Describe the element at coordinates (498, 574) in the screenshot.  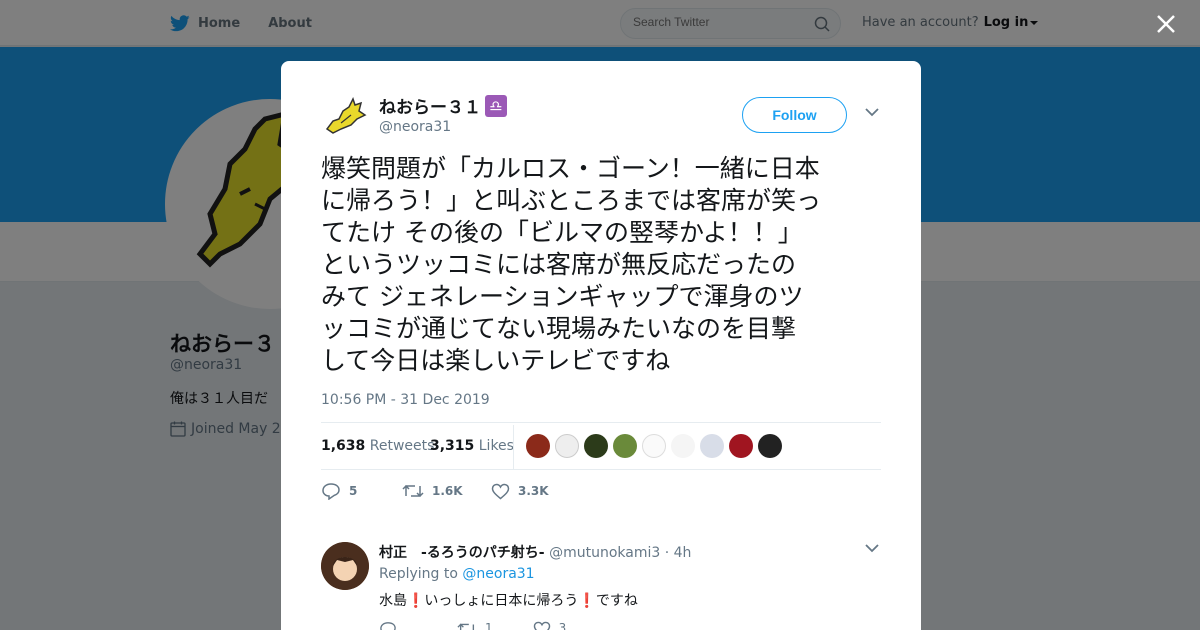
I see `replying-to-link: @neora31` at that location.